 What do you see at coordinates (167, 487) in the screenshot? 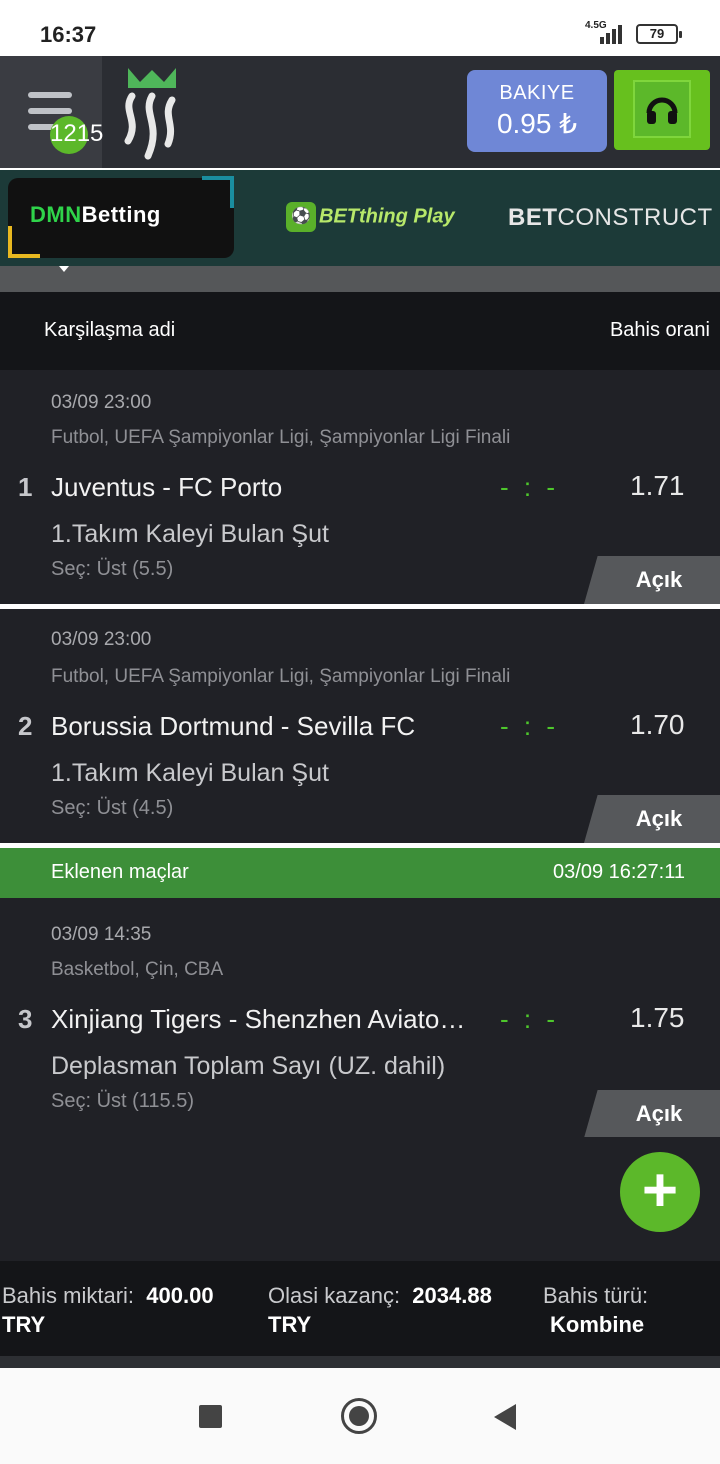
I see `bet-match: Juventus - FC Porto` at bounding box center [167, 487].